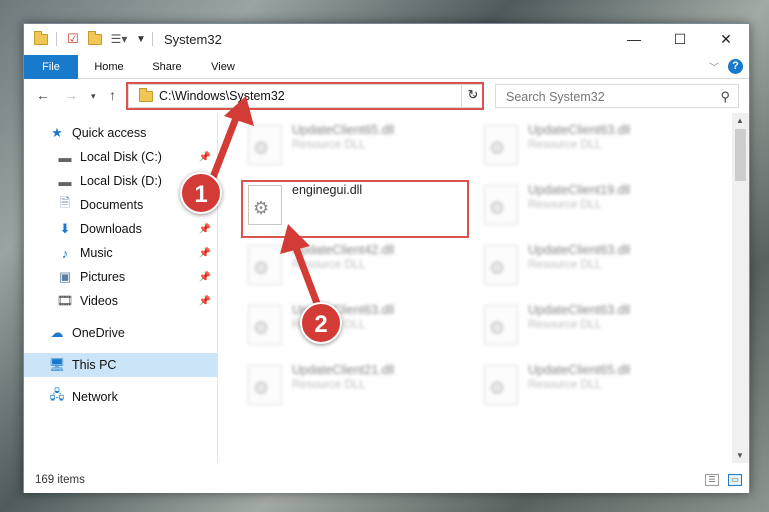 This screenshot has width=769, height=512. Describe the element at coordinates (321, 323) in the screenshot. I see `step-2-callout: 2` at that location.